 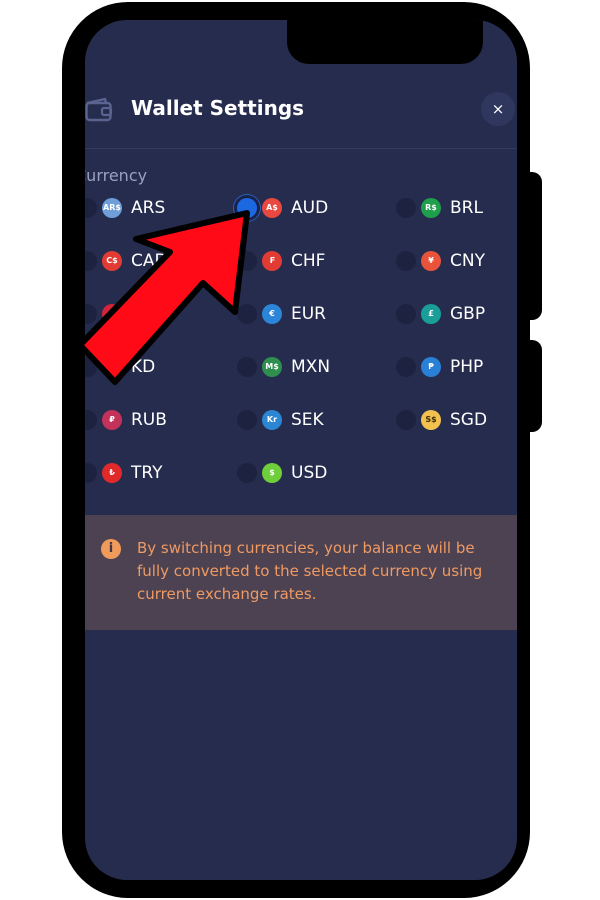 I want to click on currency-code: BRL, so click(x=466, y=208).